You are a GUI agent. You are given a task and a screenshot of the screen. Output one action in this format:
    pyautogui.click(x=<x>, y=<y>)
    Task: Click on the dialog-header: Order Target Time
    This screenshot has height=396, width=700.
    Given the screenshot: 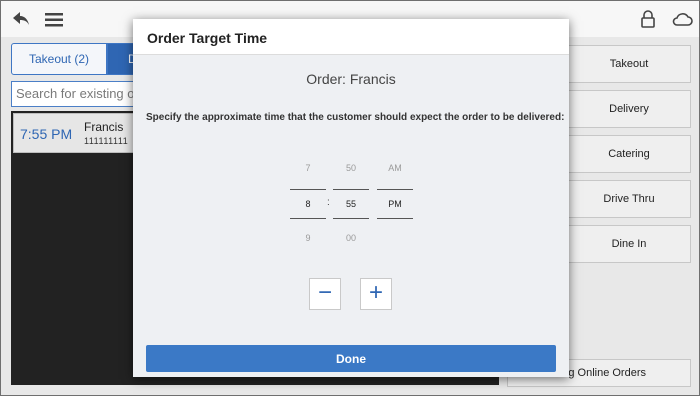 What is the action you would take?
    pyautogui.click(x=351, y=37)
    